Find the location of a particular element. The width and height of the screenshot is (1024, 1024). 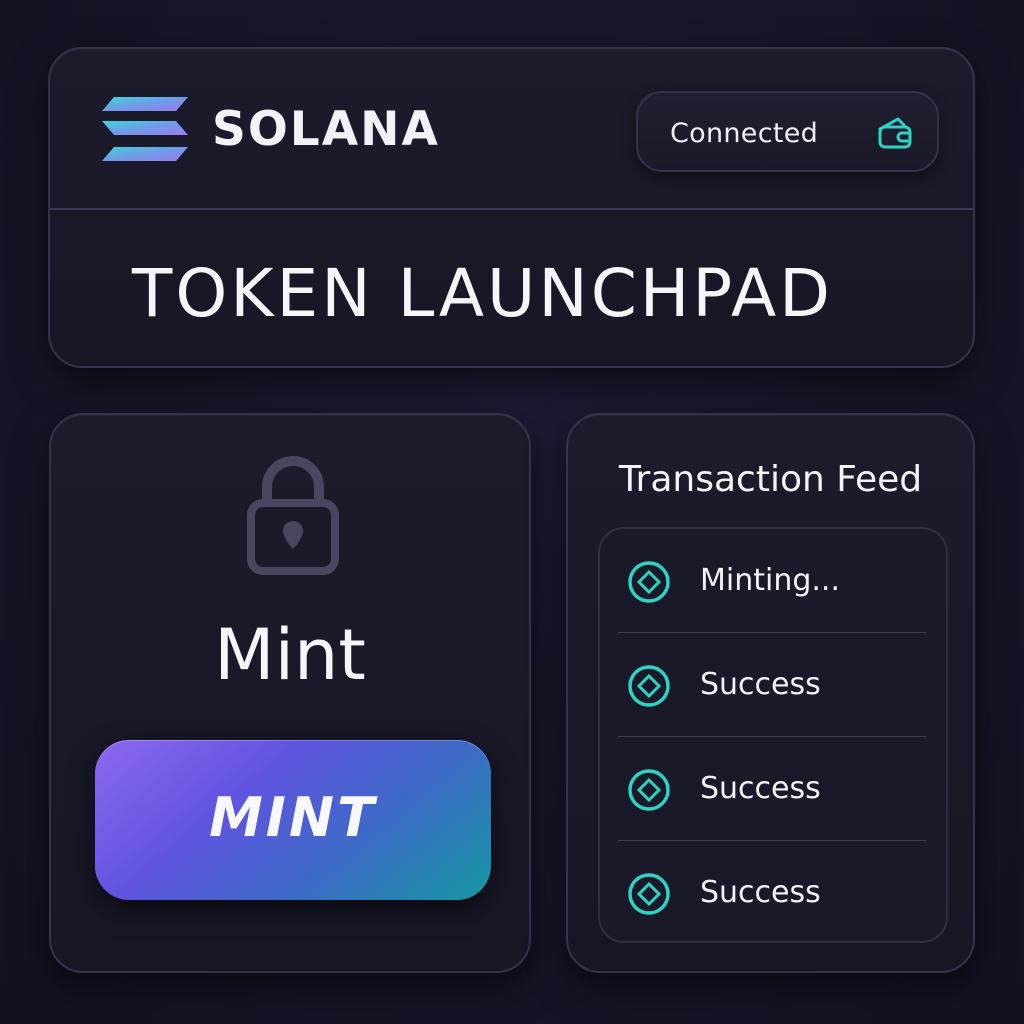

mint-button-label: MINT is located at coordinates (293, 817).